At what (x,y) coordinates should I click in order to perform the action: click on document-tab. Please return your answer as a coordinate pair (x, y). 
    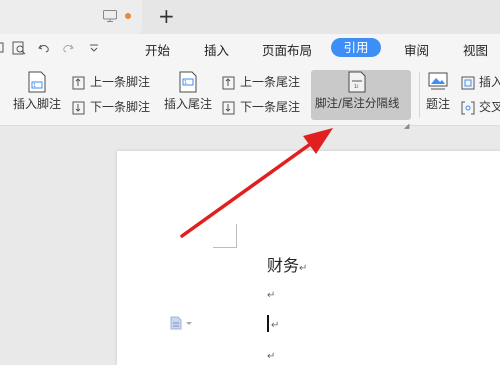
    Looking at the image, I should click on (71, 17).